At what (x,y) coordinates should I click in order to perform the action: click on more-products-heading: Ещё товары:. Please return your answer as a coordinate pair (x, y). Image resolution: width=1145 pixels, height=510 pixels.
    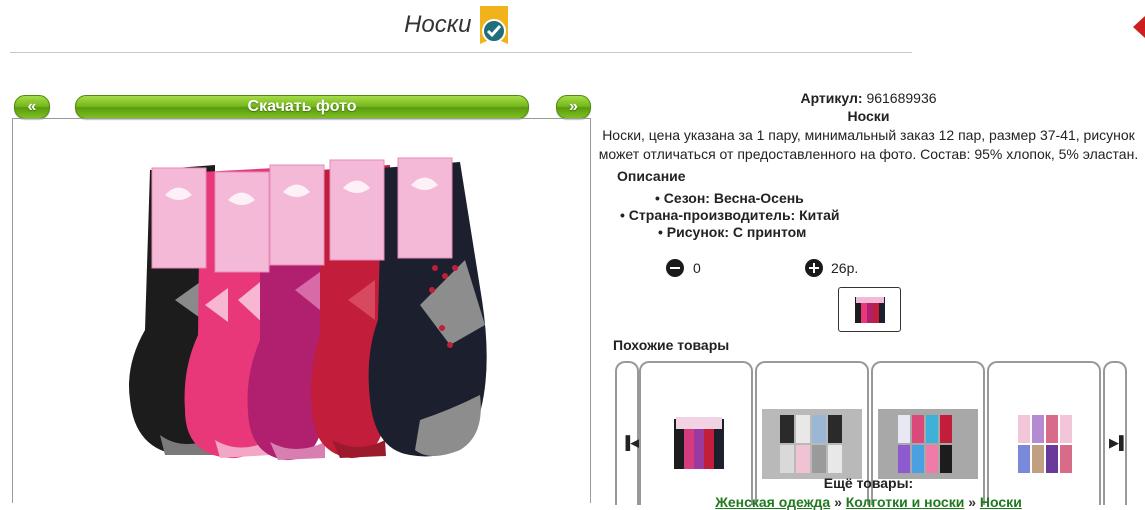
    Looking at the image, I should click on (868, 483).